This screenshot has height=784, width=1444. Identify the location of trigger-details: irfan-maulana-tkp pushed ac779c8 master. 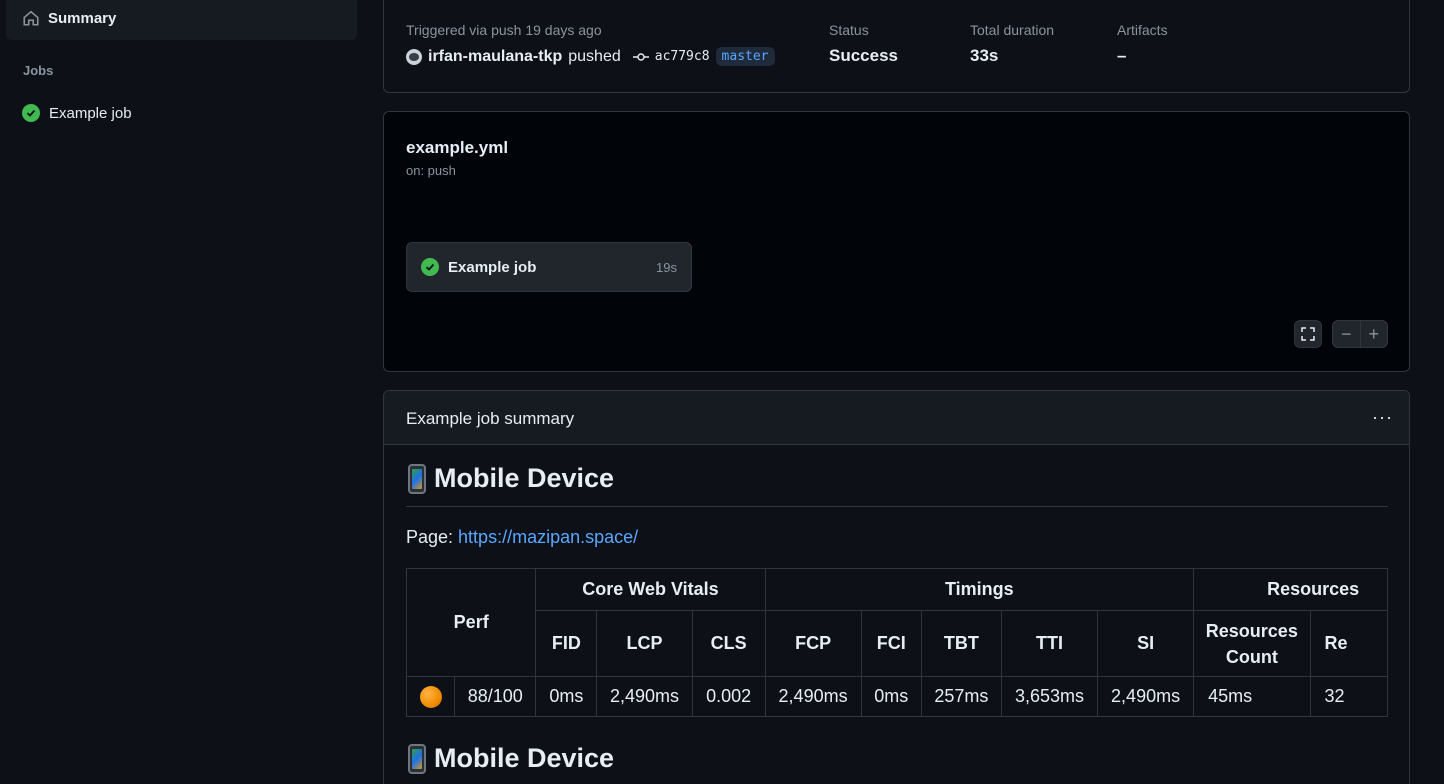
(590, 56).